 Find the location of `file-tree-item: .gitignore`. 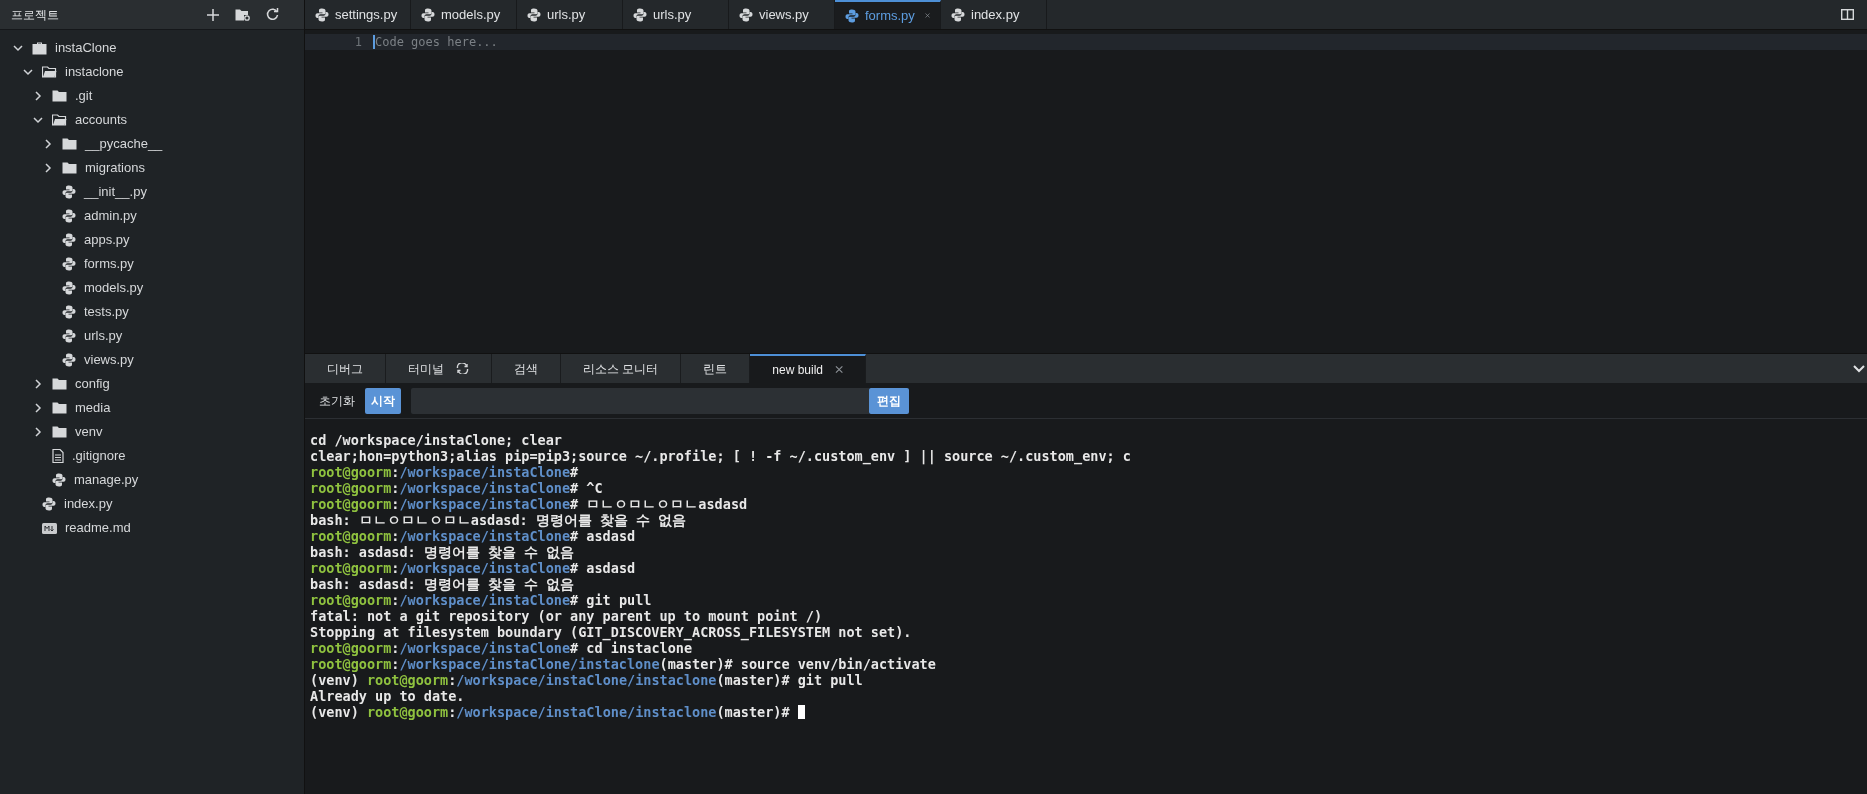

file-tree-item: .gitignore is located at coordinates (152, 456).